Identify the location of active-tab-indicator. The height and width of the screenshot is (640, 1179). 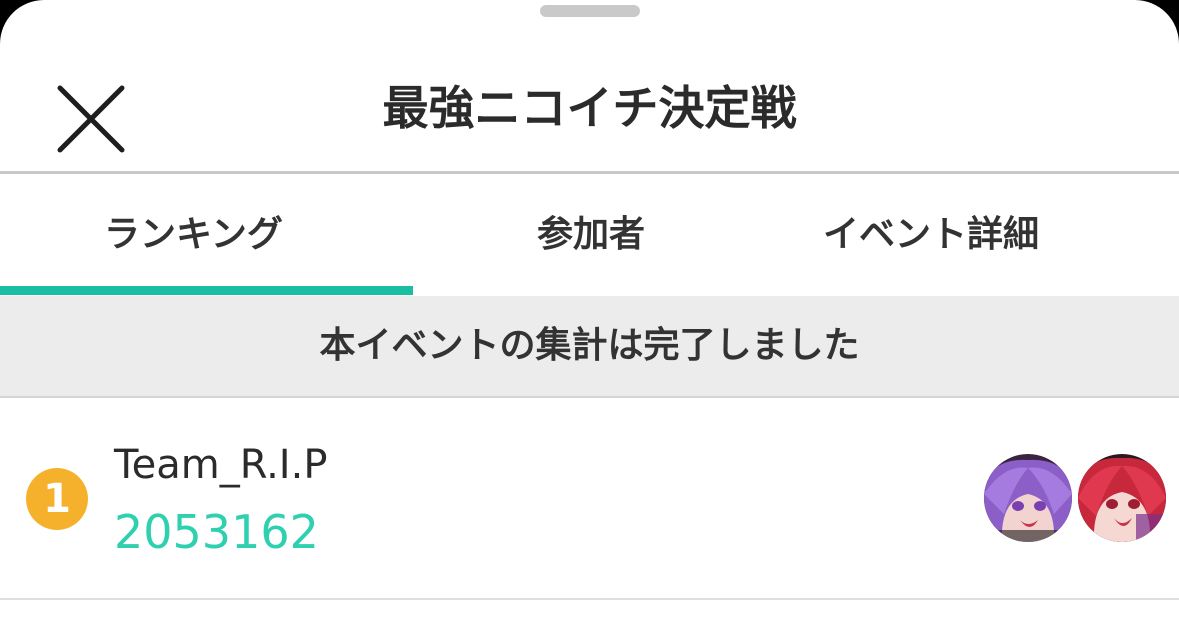
(206, 290).